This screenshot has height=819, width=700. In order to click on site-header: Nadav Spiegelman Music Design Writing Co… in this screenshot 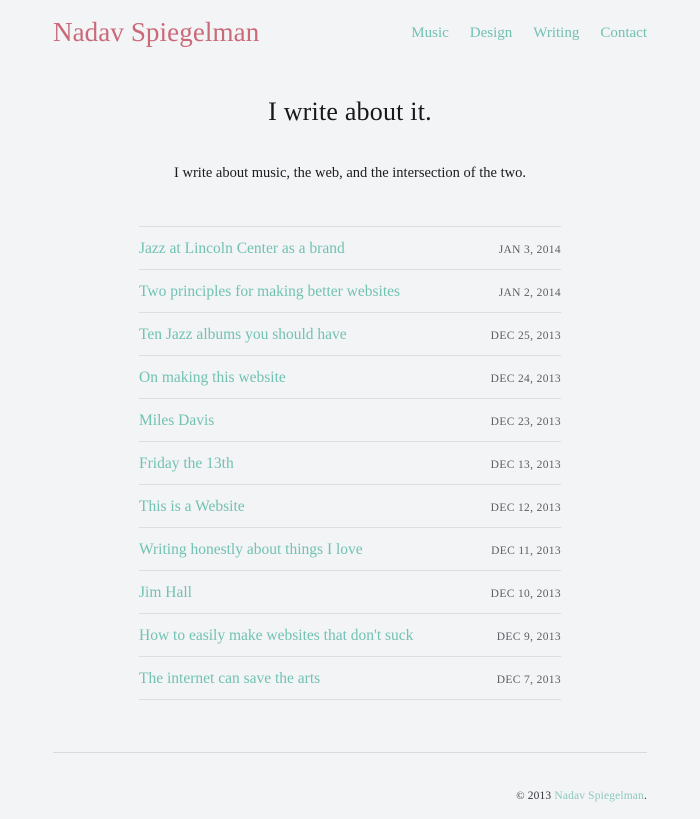, I will do `click(350, 31)`.